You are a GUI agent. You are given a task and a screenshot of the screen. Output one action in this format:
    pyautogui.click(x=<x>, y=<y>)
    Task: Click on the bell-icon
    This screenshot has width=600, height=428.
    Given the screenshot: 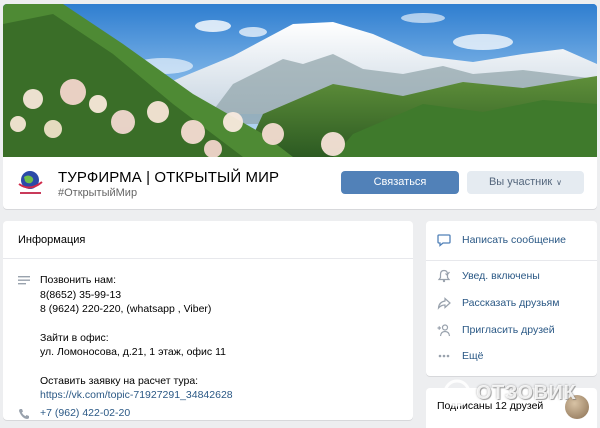 What is the action you would take?
    pyautogui.click(x=444, y=276)
    